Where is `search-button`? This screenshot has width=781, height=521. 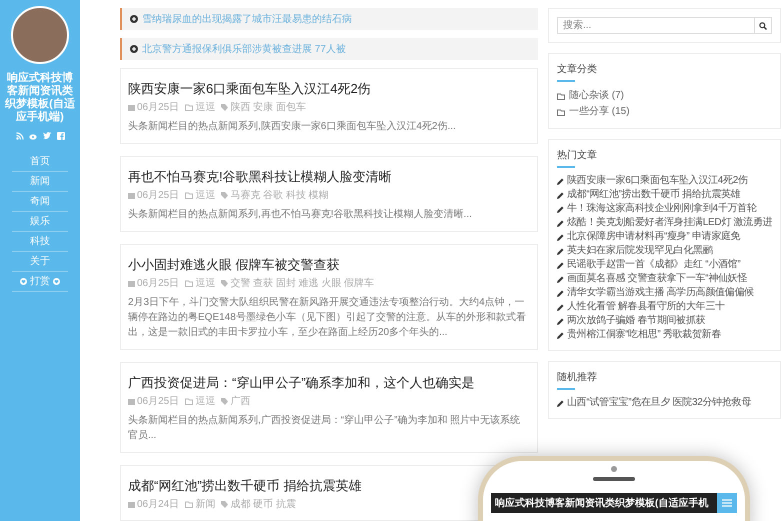 search-button is located at coordinates (763, 25).